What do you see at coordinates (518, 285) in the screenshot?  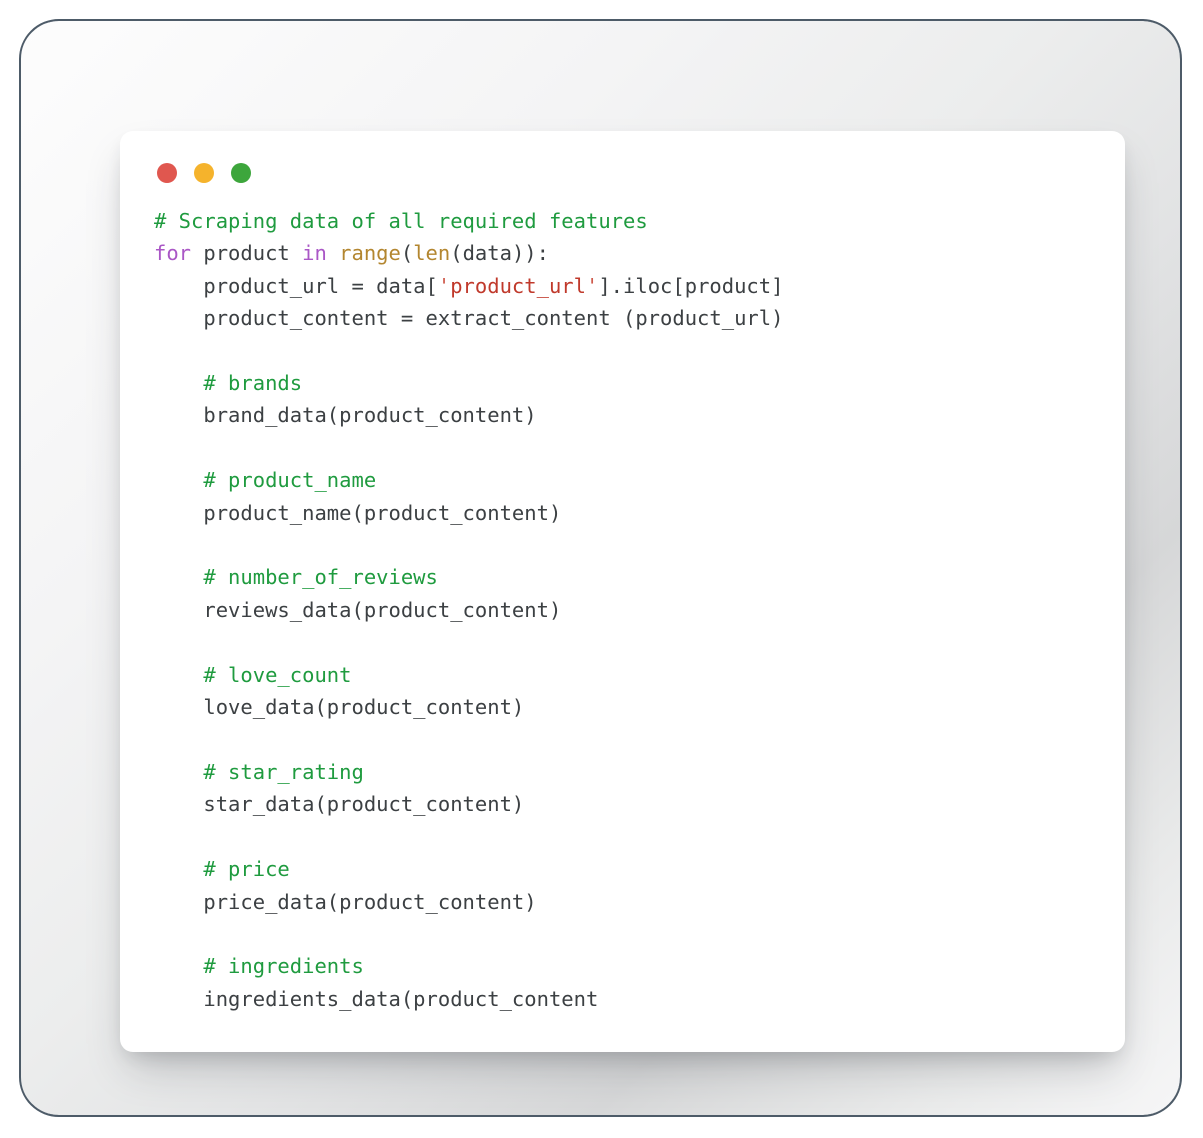 I see `code-token-string: product_url` at bounding box center [518, 285].